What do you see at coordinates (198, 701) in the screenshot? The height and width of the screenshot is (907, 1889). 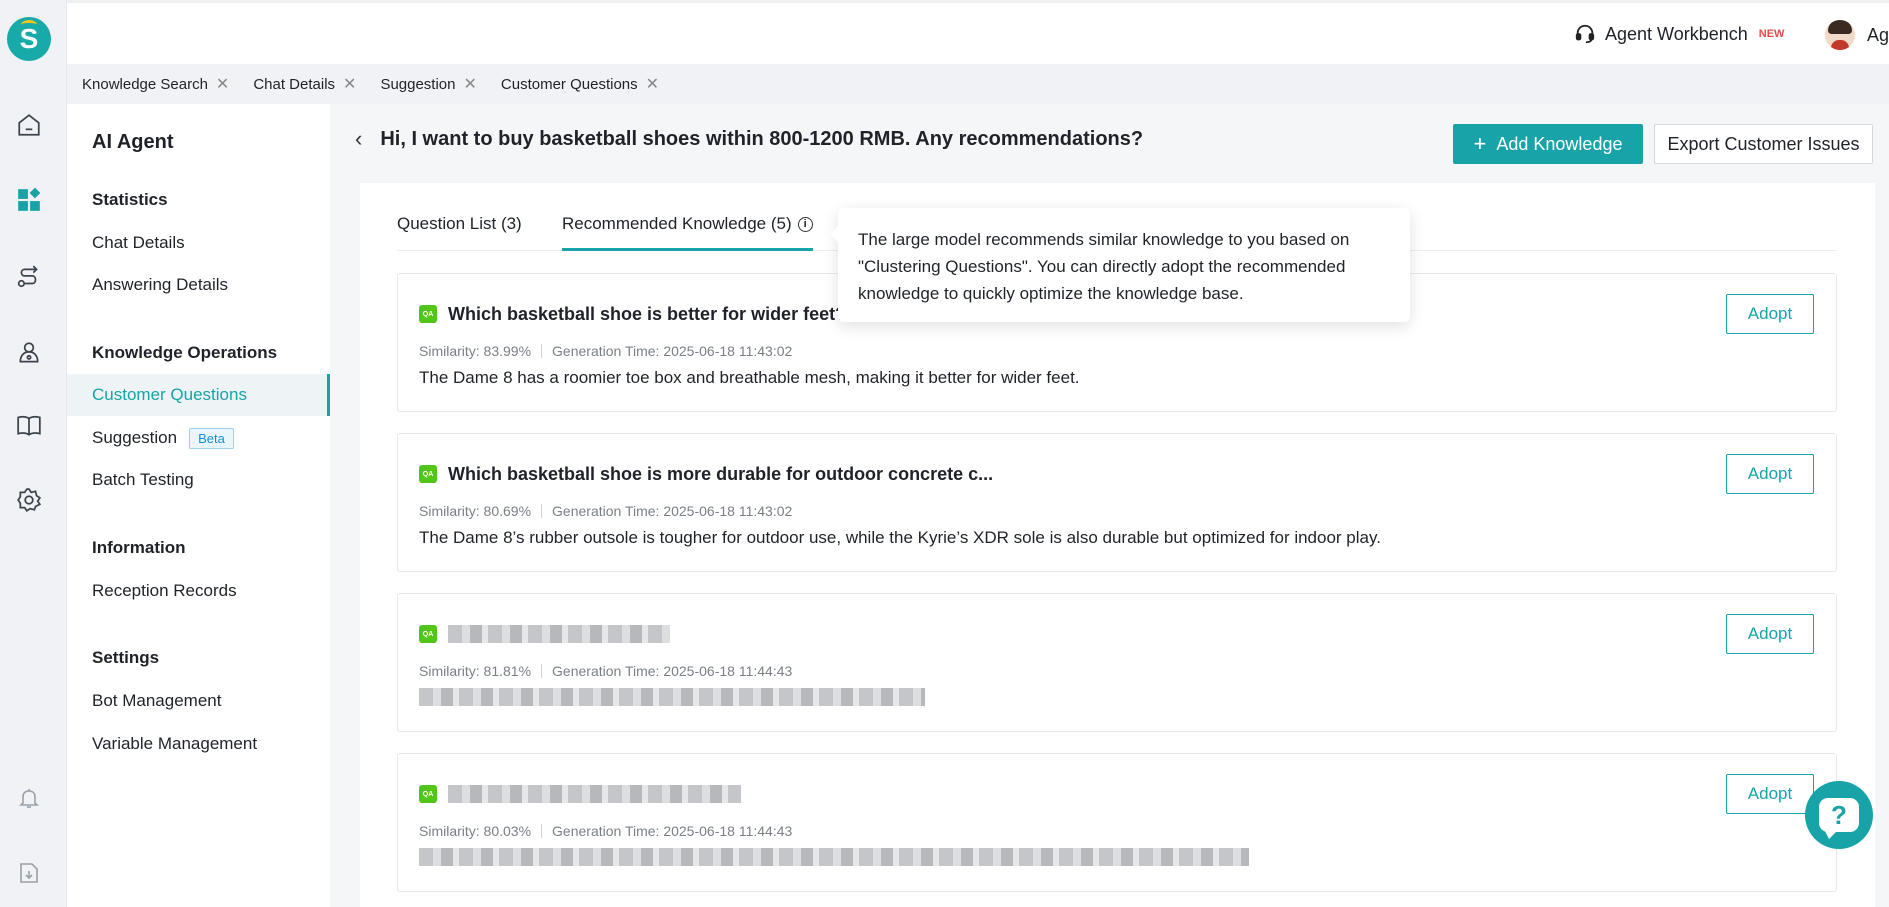 I see `sidebar-item-bot-management: Bot Management` at bounding box center [198, 701].